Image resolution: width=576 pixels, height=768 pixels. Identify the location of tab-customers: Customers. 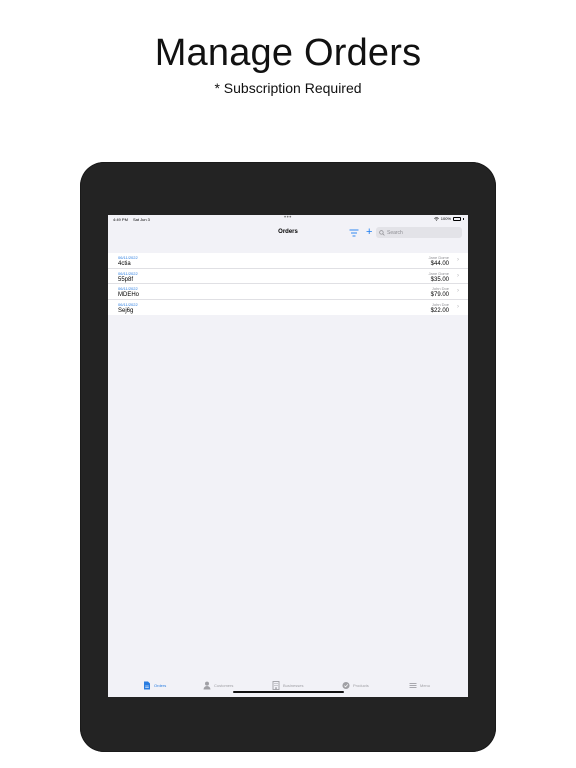
(218, 685).